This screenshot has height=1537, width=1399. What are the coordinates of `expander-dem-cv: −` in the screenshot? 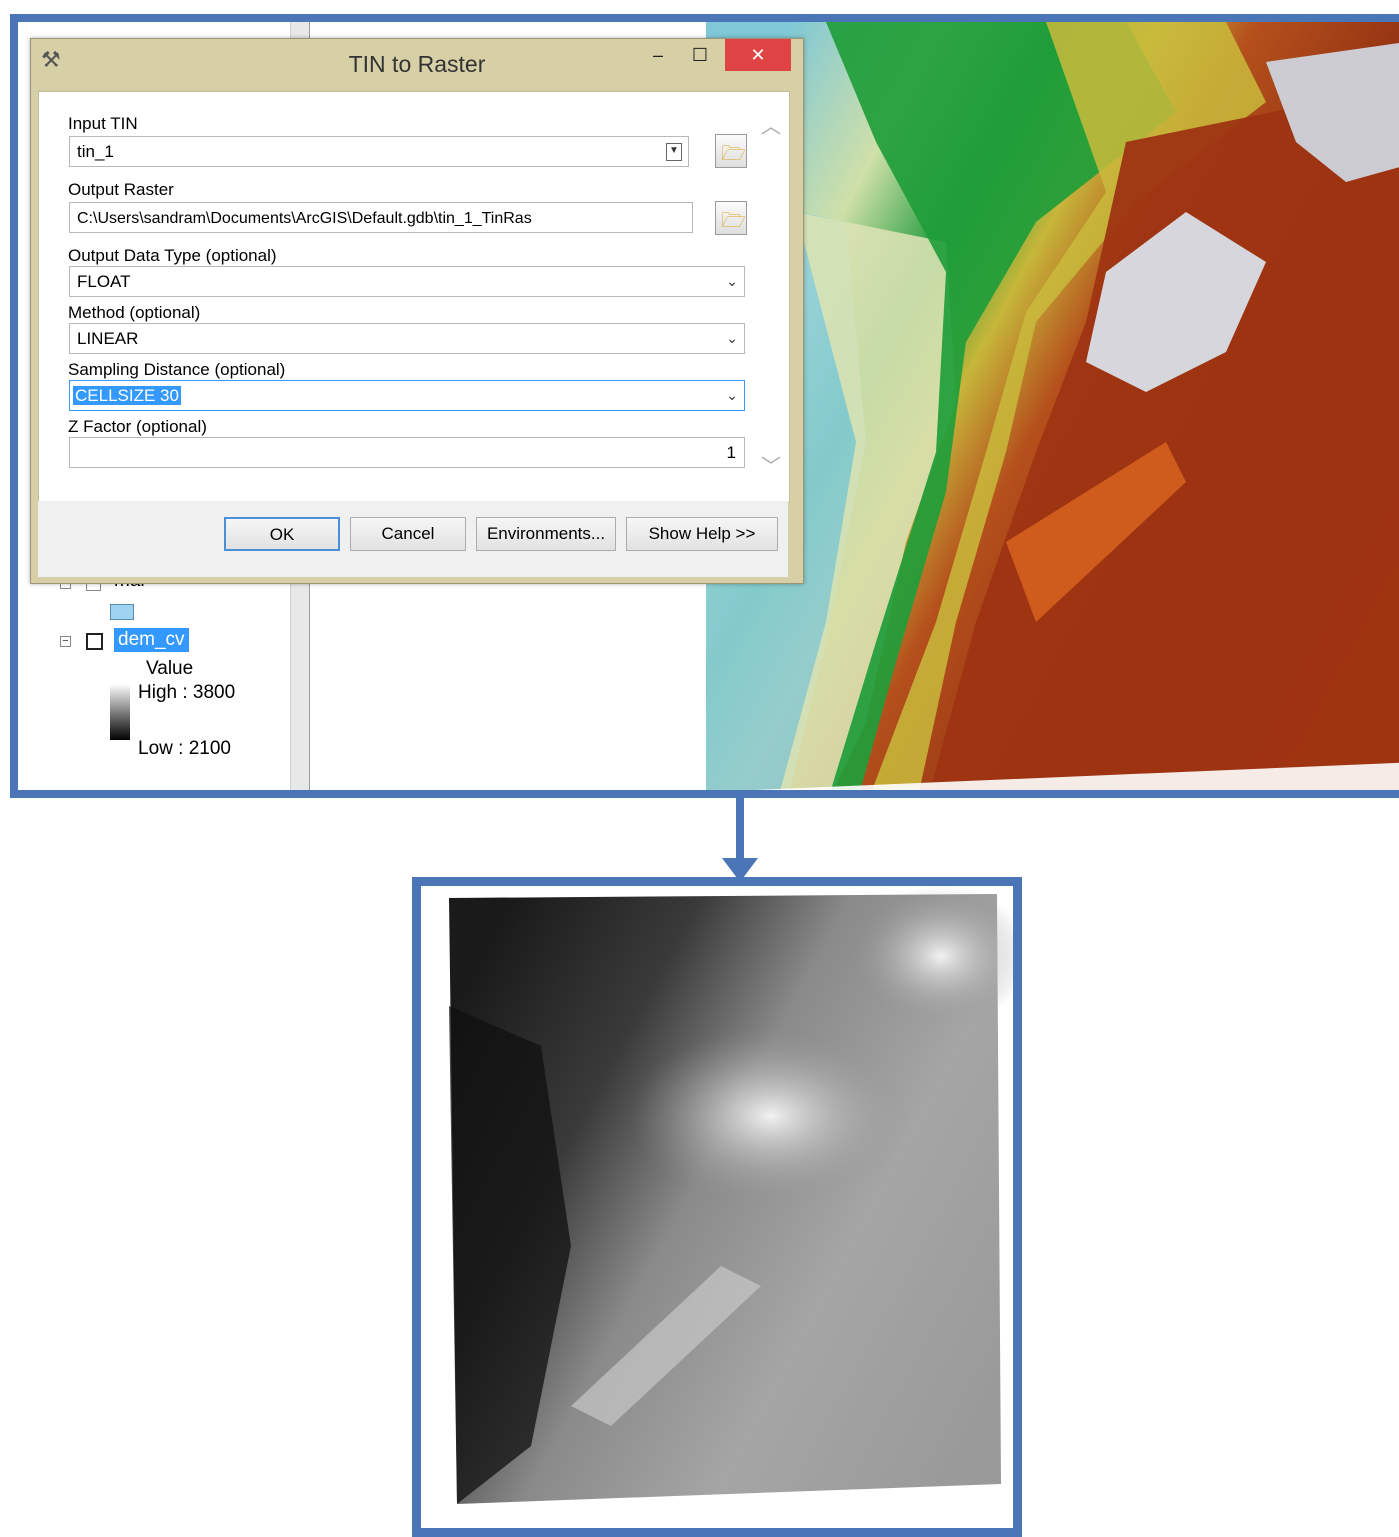 It's located at (65, 641).